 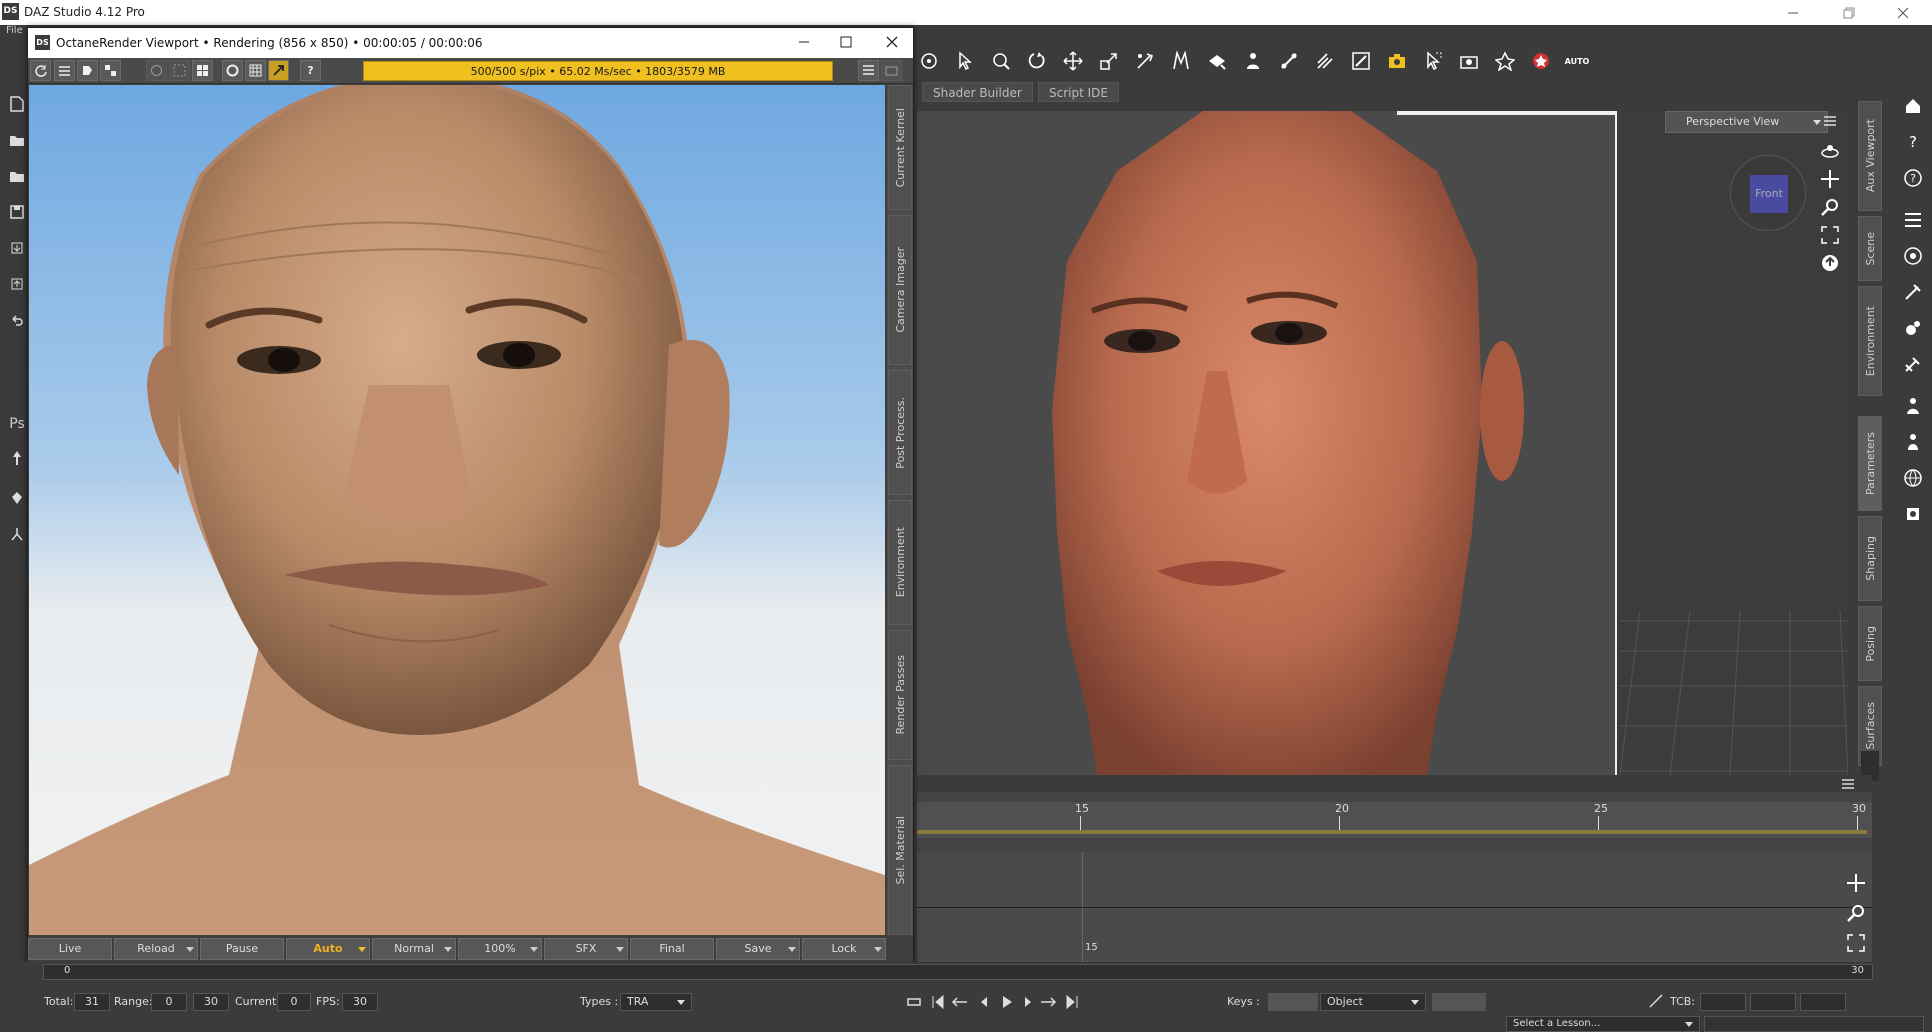 What do you see at coordinates (914, 1002) in the screenshot?
I see `loop-icon` at bounding box center [914, 1002].